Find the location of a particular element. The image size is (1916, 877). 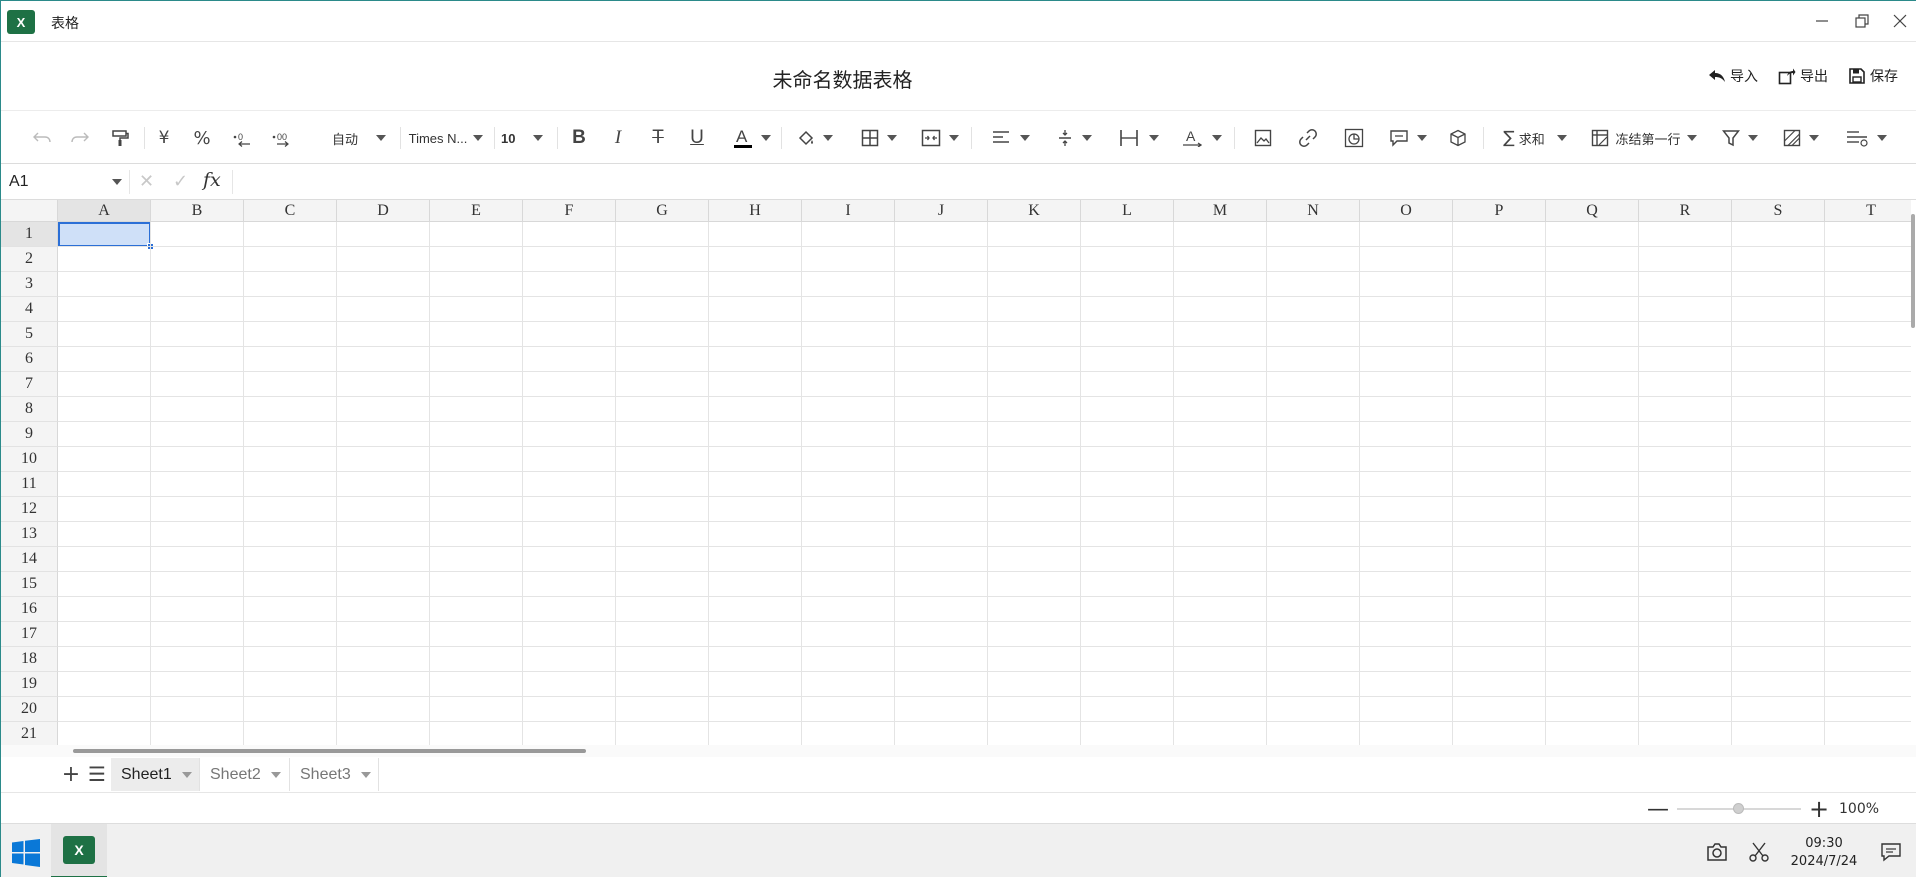

column-header-r: R is located at coordinates (1685, 211).